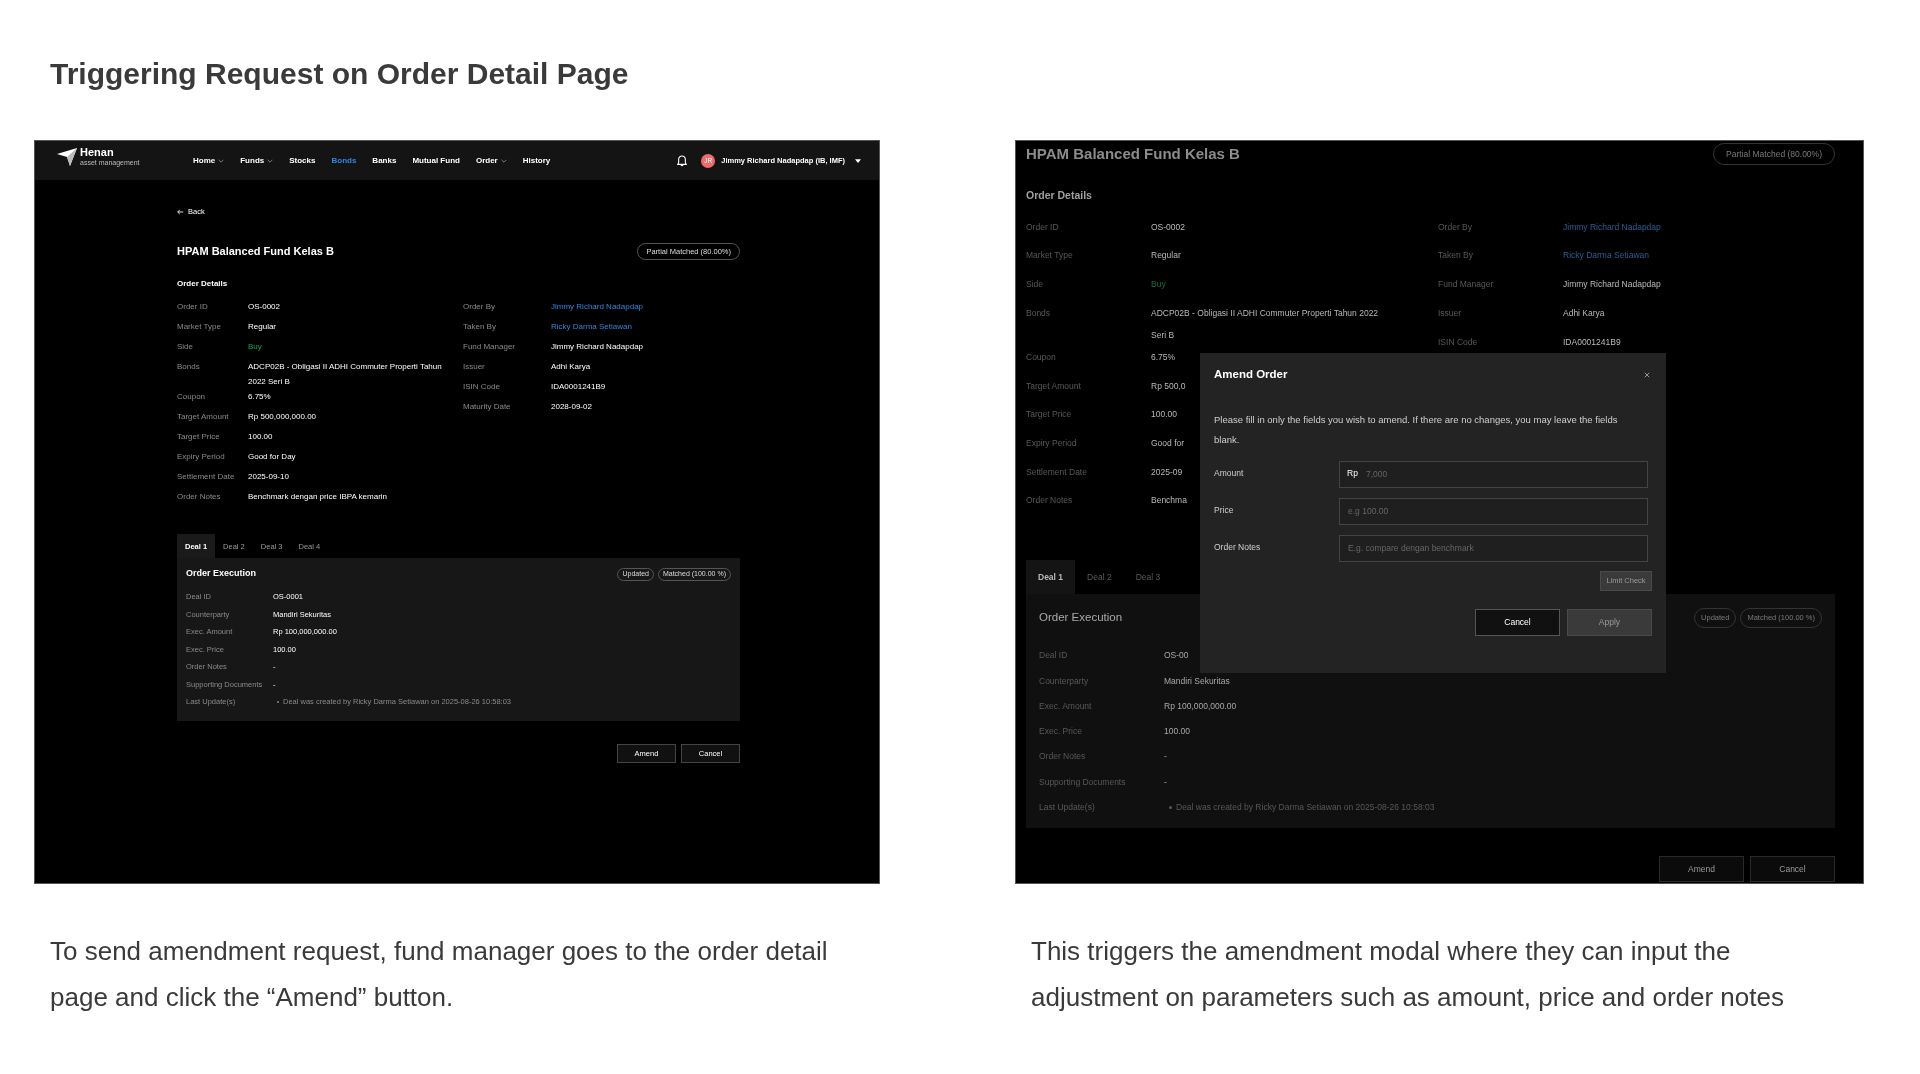  I want to click on deal-tab: Deal 1, so click(1051, 576).